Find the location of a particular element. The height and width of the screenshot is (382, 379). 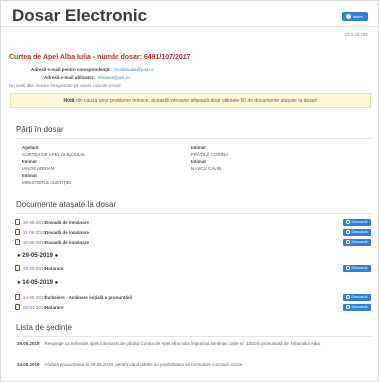

document-row: 09-01-2019 Hotarare Descarcă is located at coordinates (193, 307).